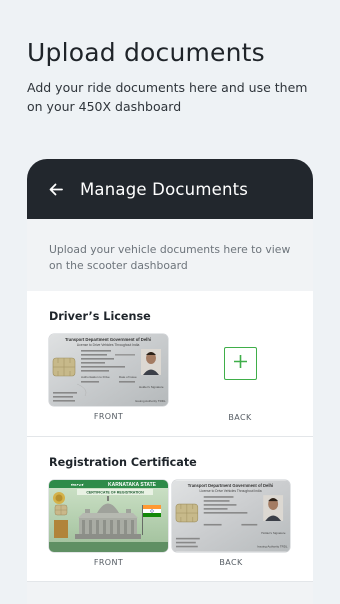 The width and height of the screenshot is (340, 604). Describe the element at coordinates (100, 316) in the screenshot. I see `section-title: Driver’s License` at that location.